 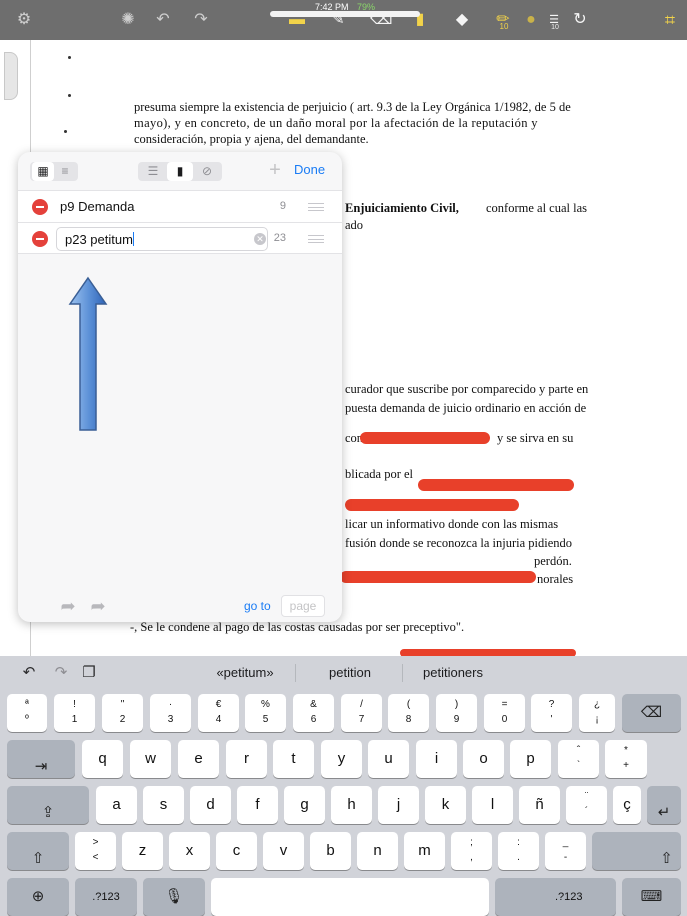 What do you see at coordinates (518, 851) in the screenshot?
I see `key-colon: :.` at bounding box center [518, 851].